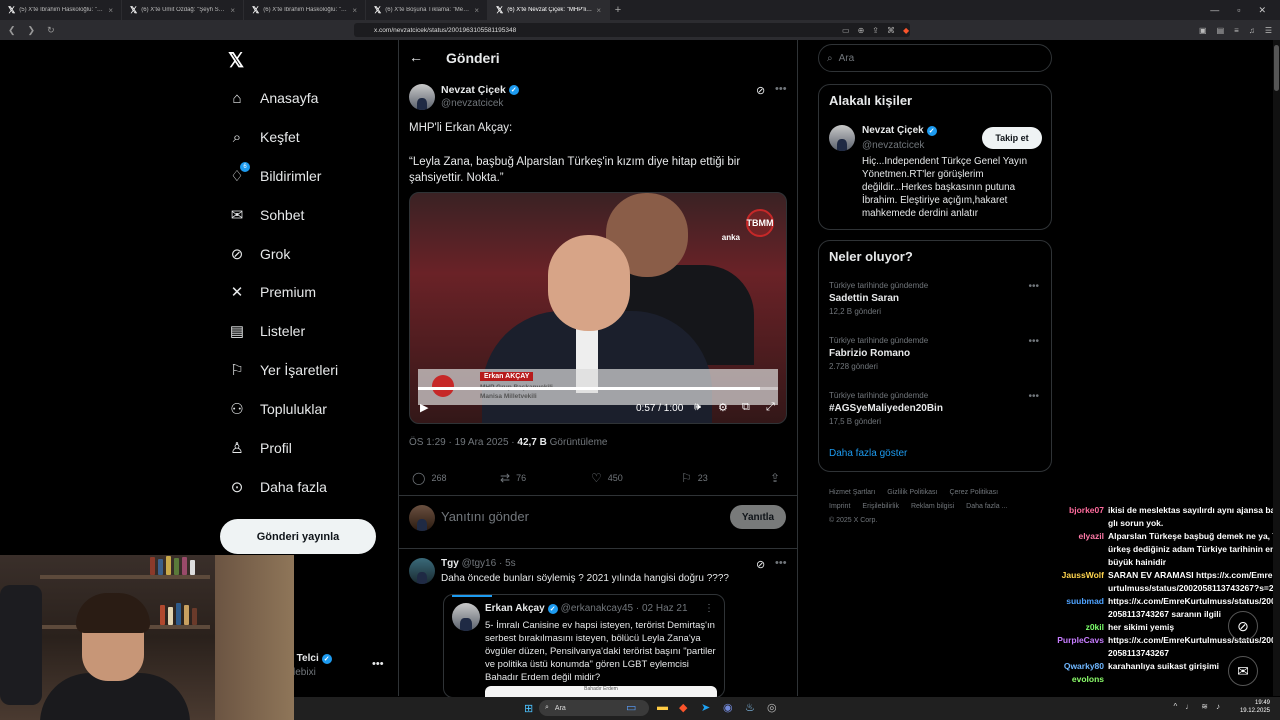 The width and height of the screenshot is (1280, 720). Describe the element at coordinates (973, 492) in the screenshot. I see `footer-link: Çerez Politikası` at that location.